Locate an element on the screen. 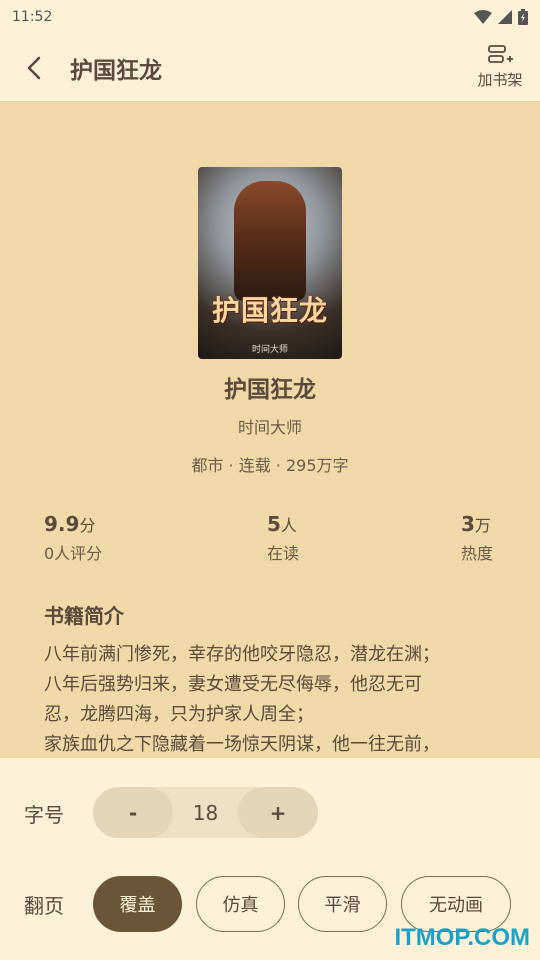 The width and height of the screenshot is (540, 960). intro-title: 书籍简介 is located at coordinates (84, 616).